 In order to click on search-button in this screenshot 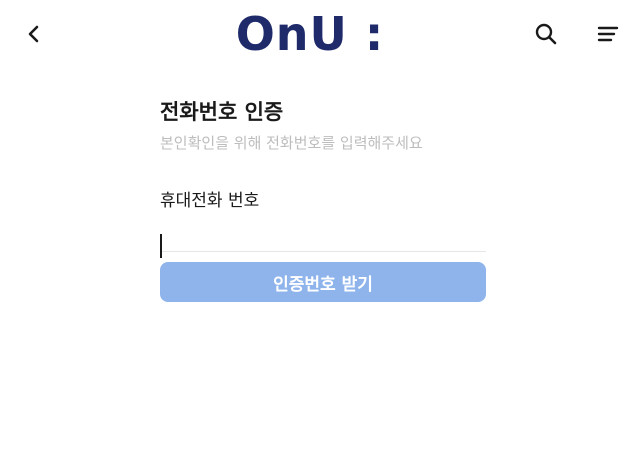, I will do `click(546, 34)`.